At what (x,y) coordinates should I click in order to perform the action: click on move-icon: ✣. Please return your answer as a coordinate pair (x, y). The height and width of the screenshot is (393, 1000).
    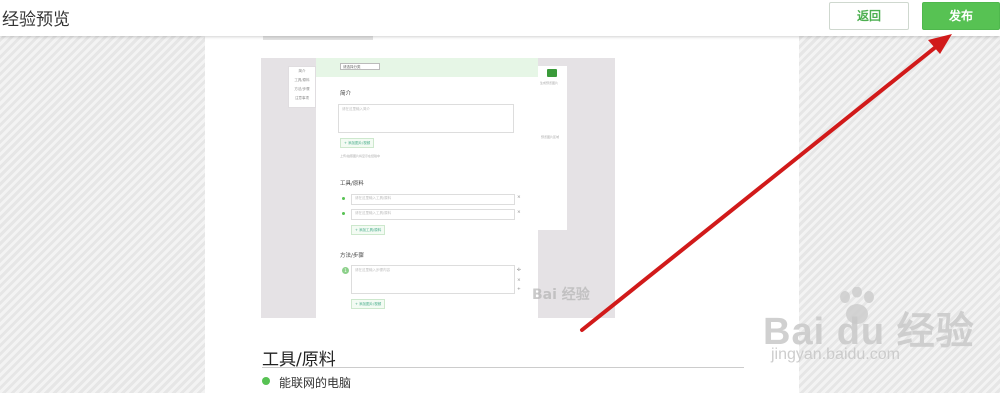
    Looking at the image, I should click on (519, 270).